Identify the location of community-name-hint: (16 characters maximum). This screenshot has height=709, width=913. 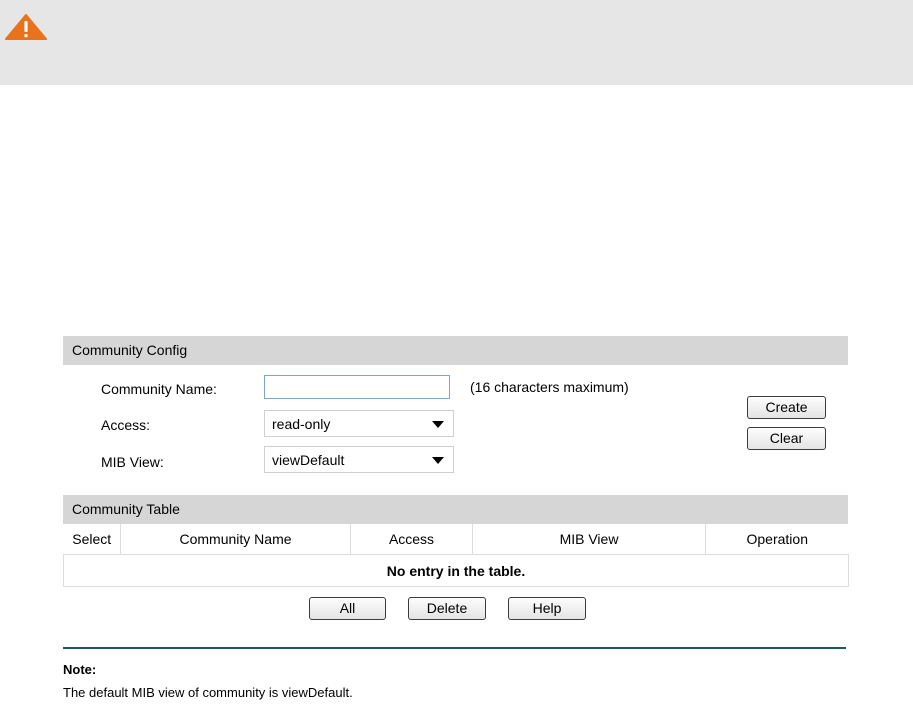
(549, 387).